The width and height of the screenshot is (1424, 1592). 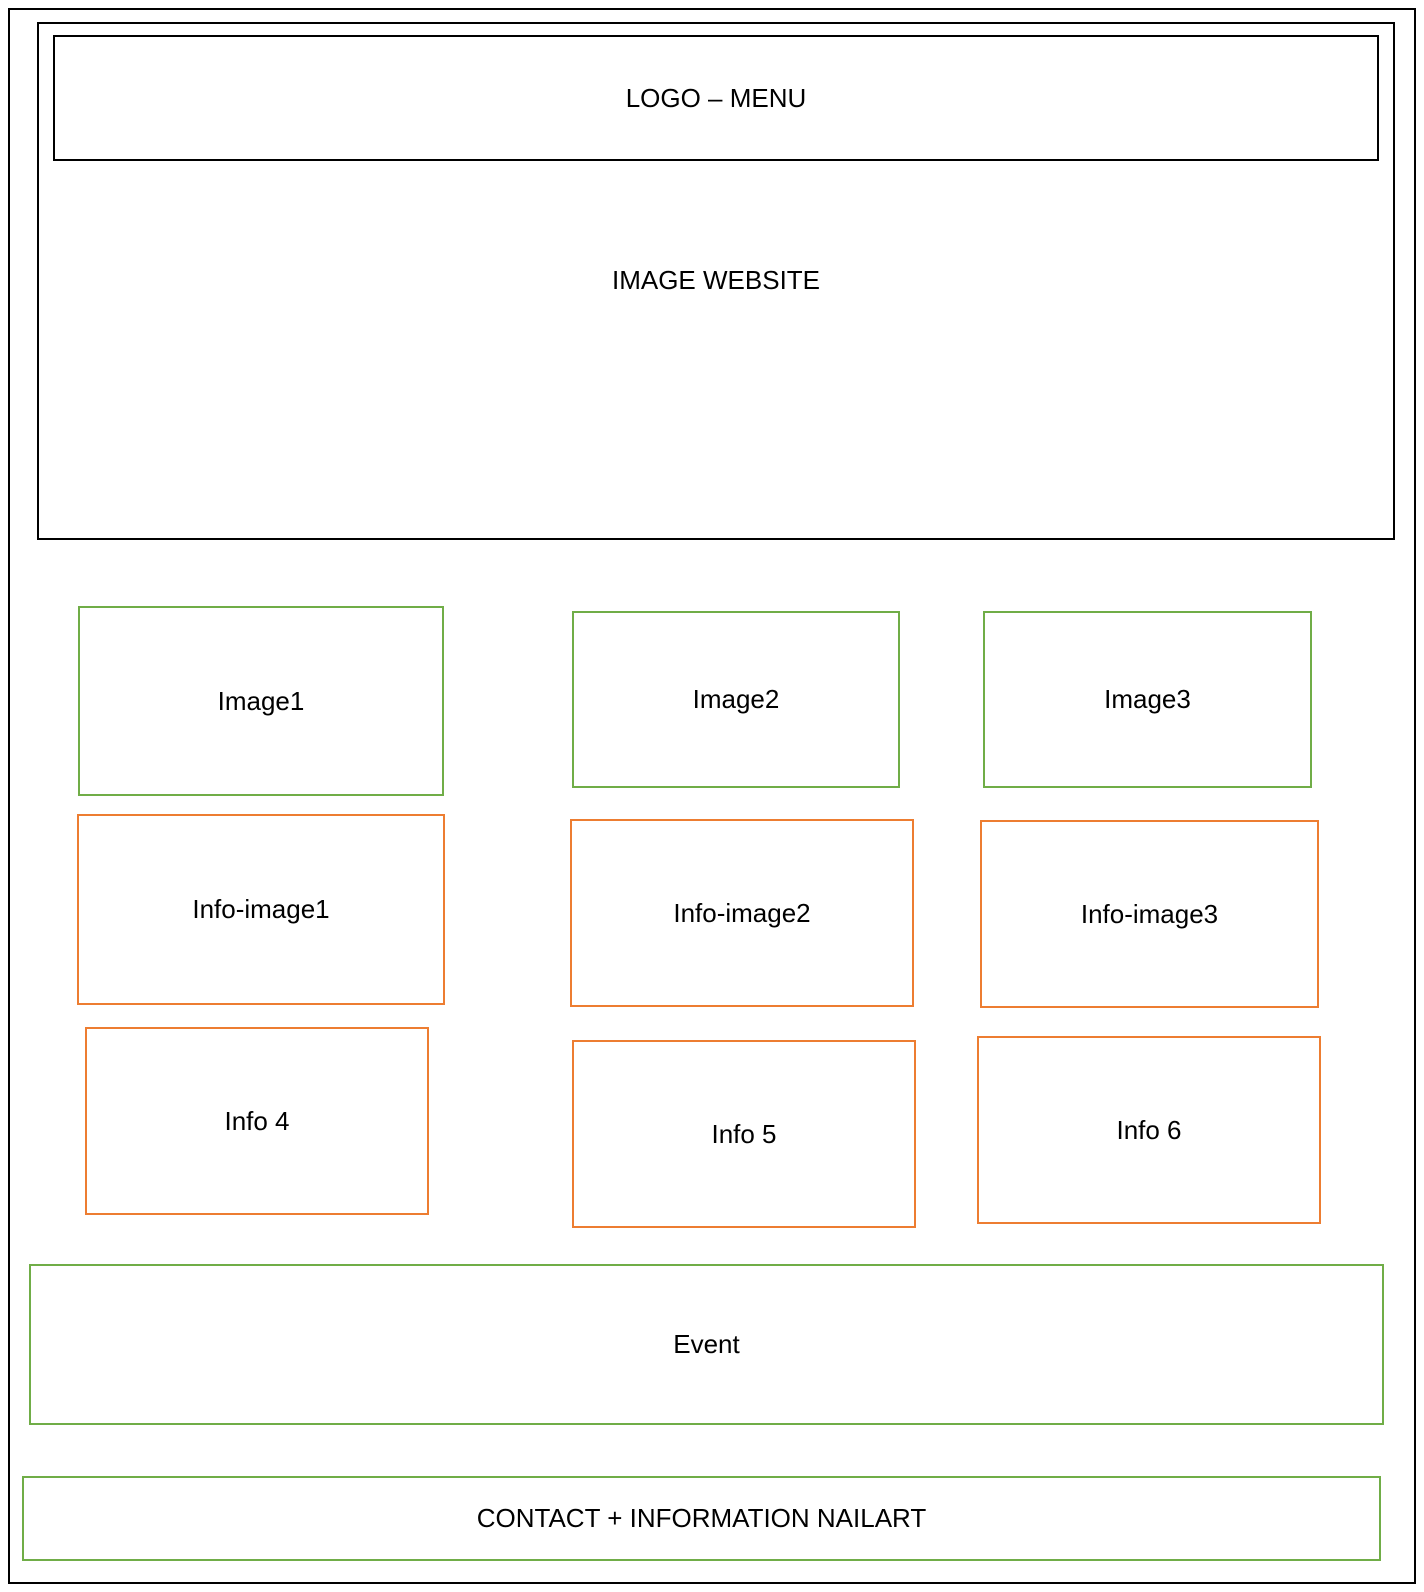 I want to click on info-image-1-label: Info-image1, so click(x=261, y=909).